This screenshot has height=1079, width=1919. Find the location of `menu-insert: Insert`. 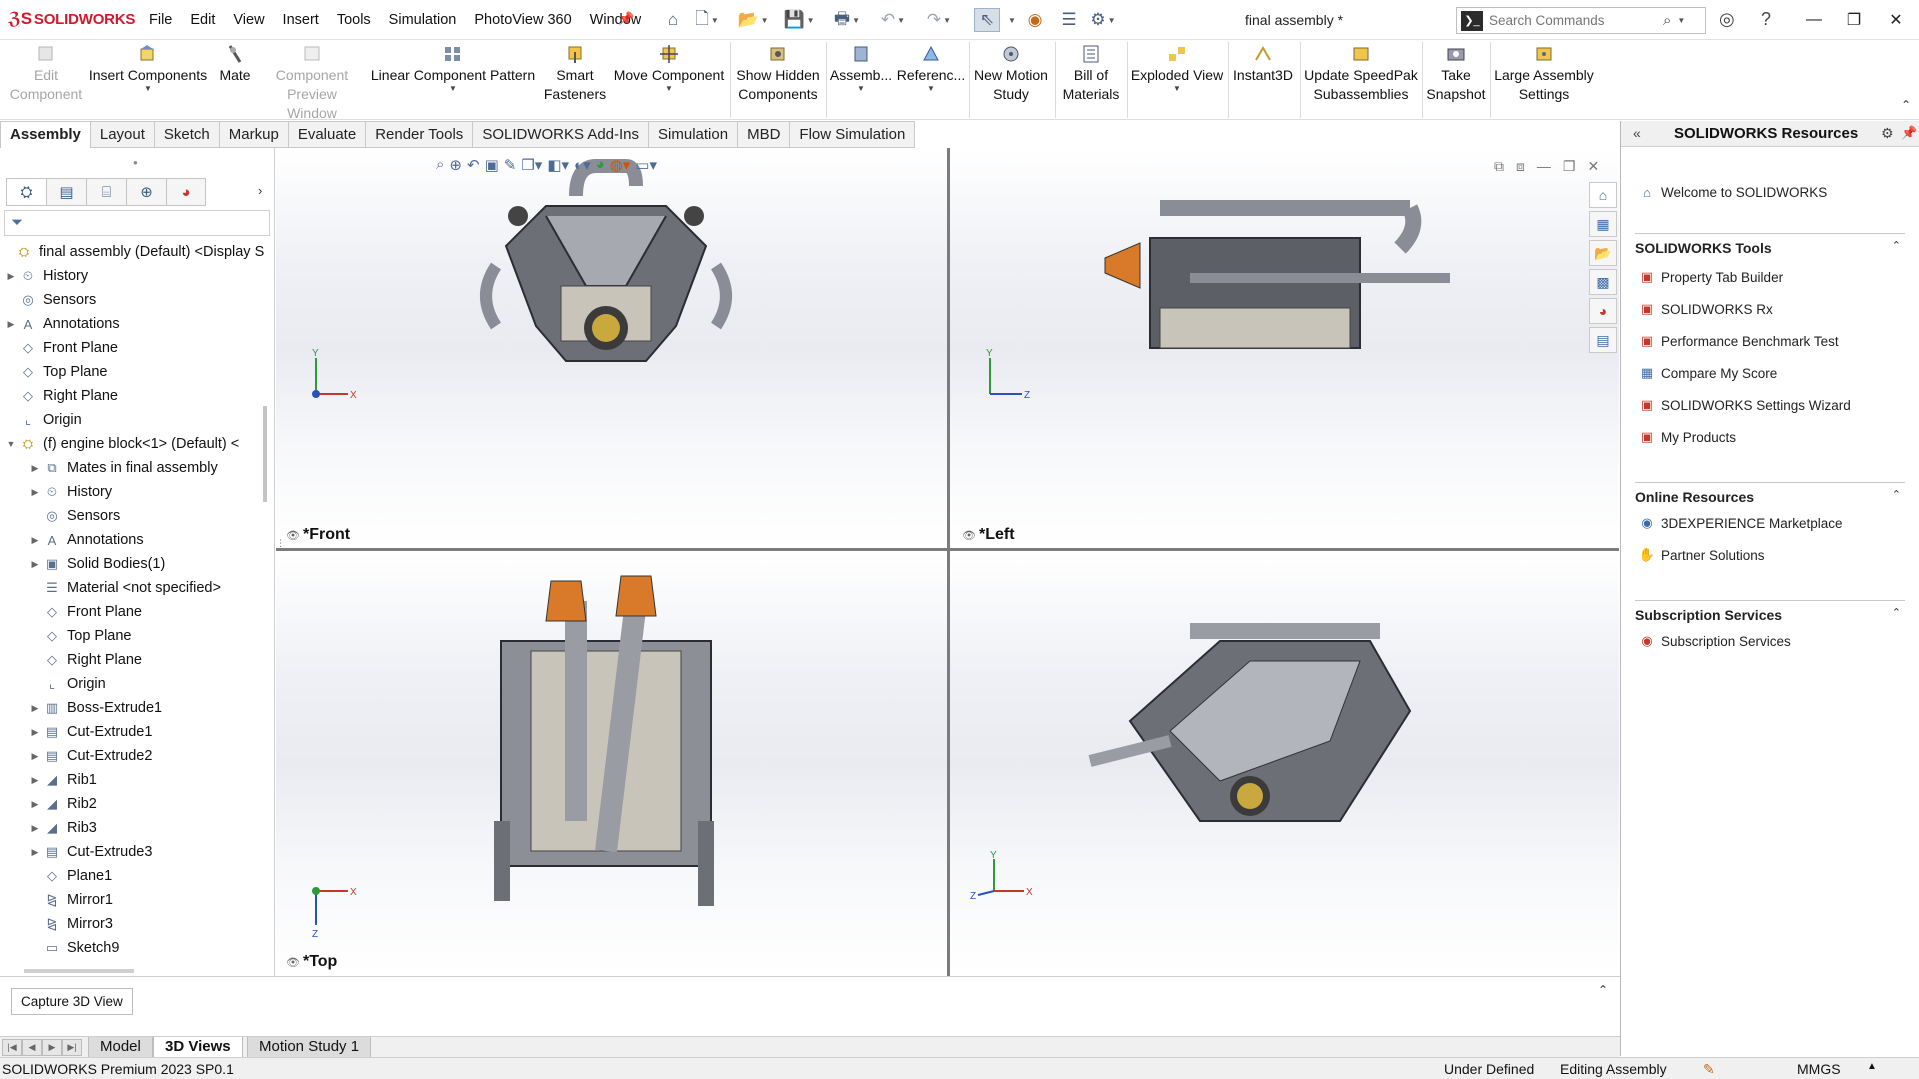

menu-insert: Insert is located at coordinates (301, 20).